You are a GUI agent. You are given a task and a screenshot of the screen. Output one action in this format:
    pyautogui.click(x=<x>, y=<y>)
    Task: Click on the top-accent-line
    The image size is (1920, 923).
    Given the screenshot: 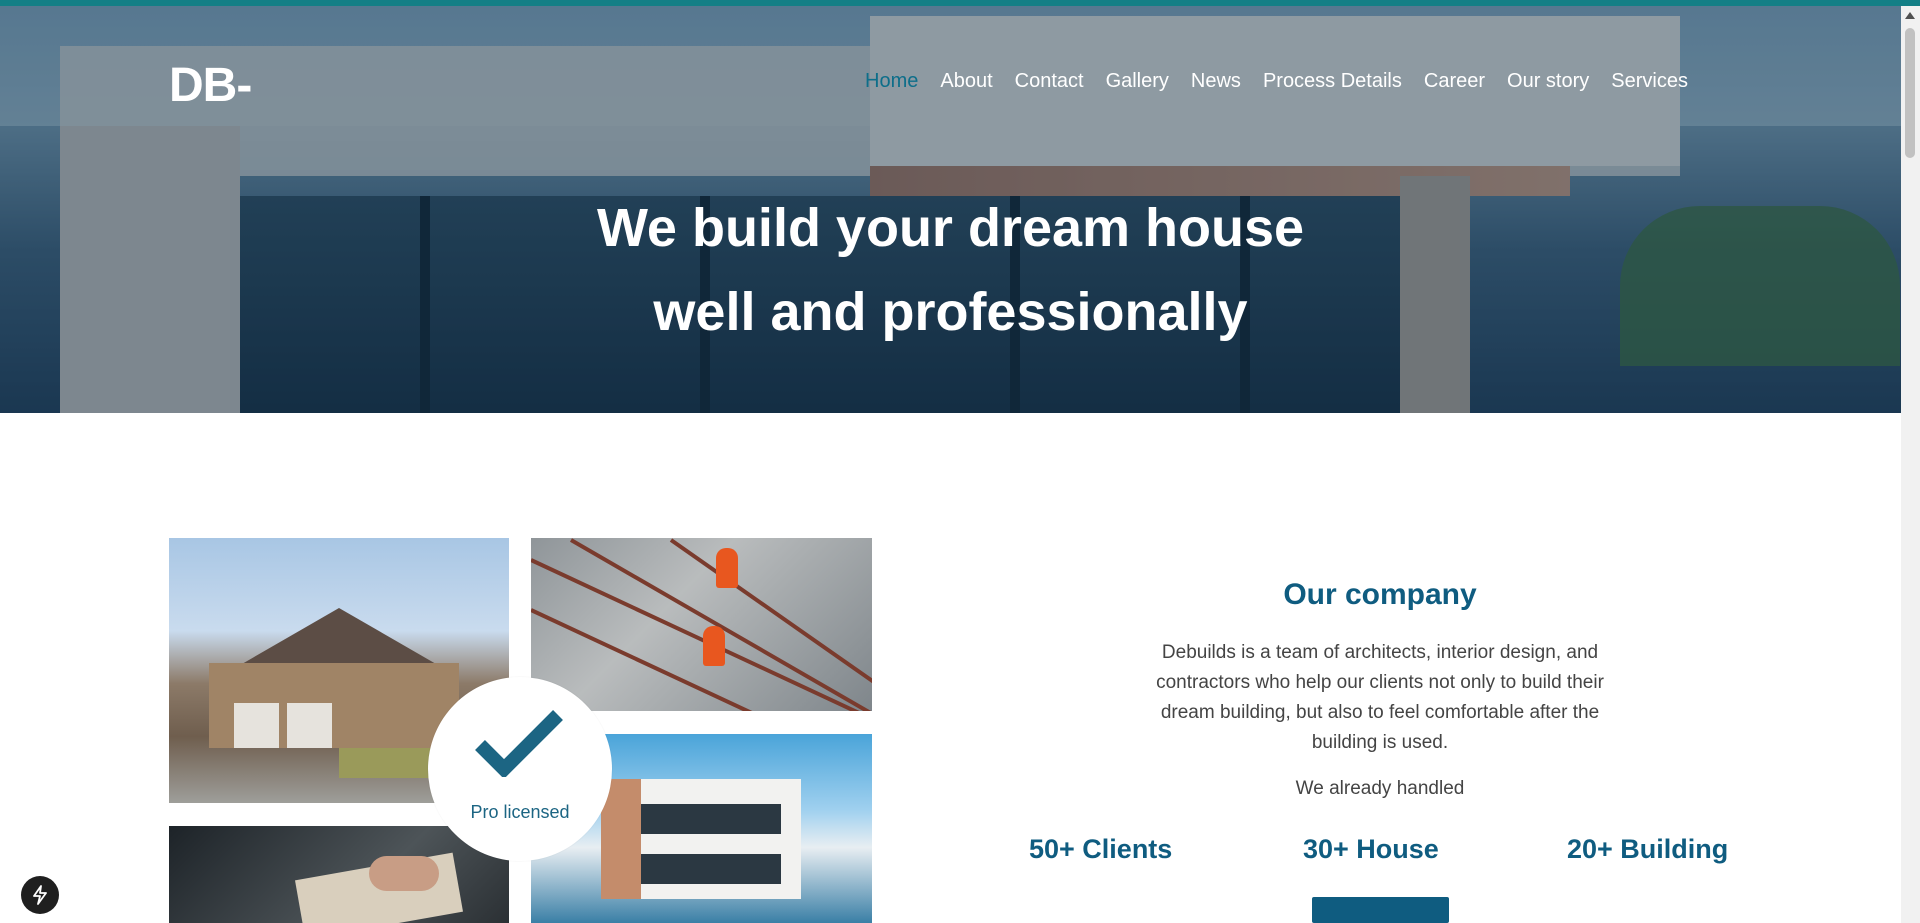 What is the action you would take?
    pyautogui.click(x=960, y=3)
    